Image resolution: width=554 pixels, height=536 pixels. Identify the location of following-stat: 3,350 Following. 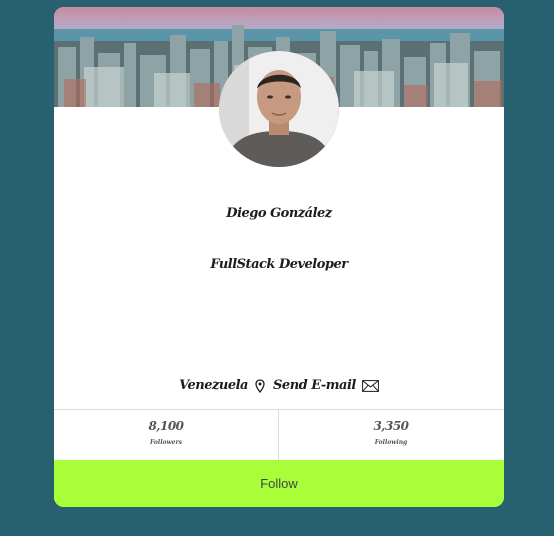
(391, 435).